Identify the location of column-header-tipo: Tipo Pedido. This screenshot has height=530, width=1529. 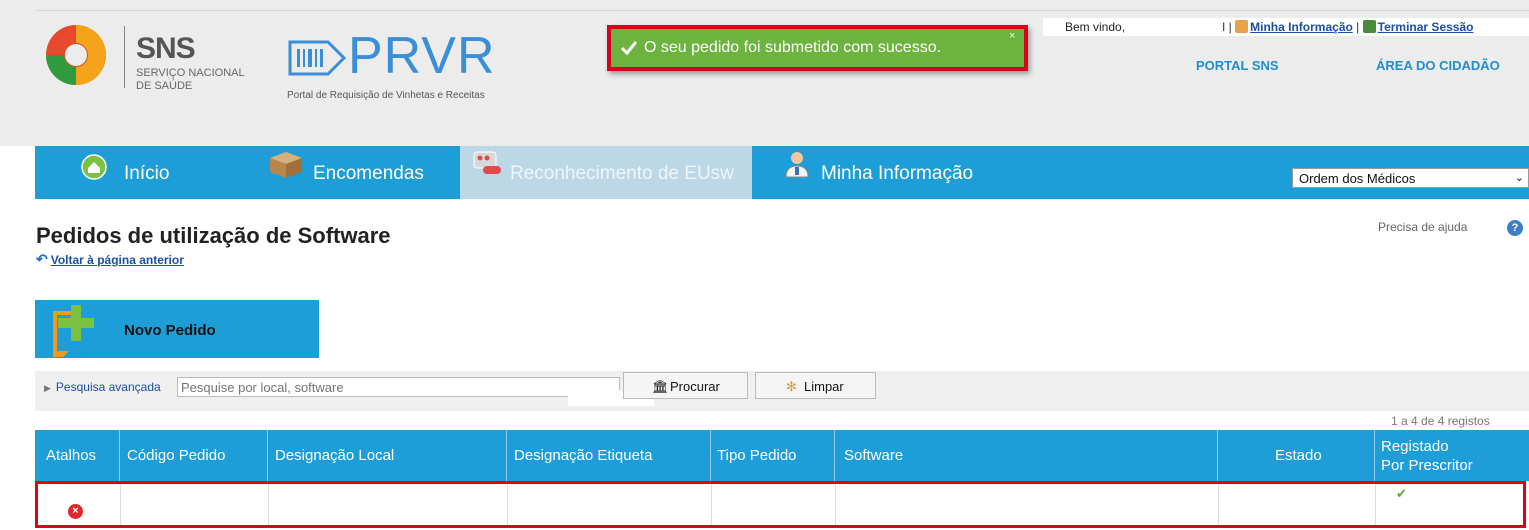
(773, 455).